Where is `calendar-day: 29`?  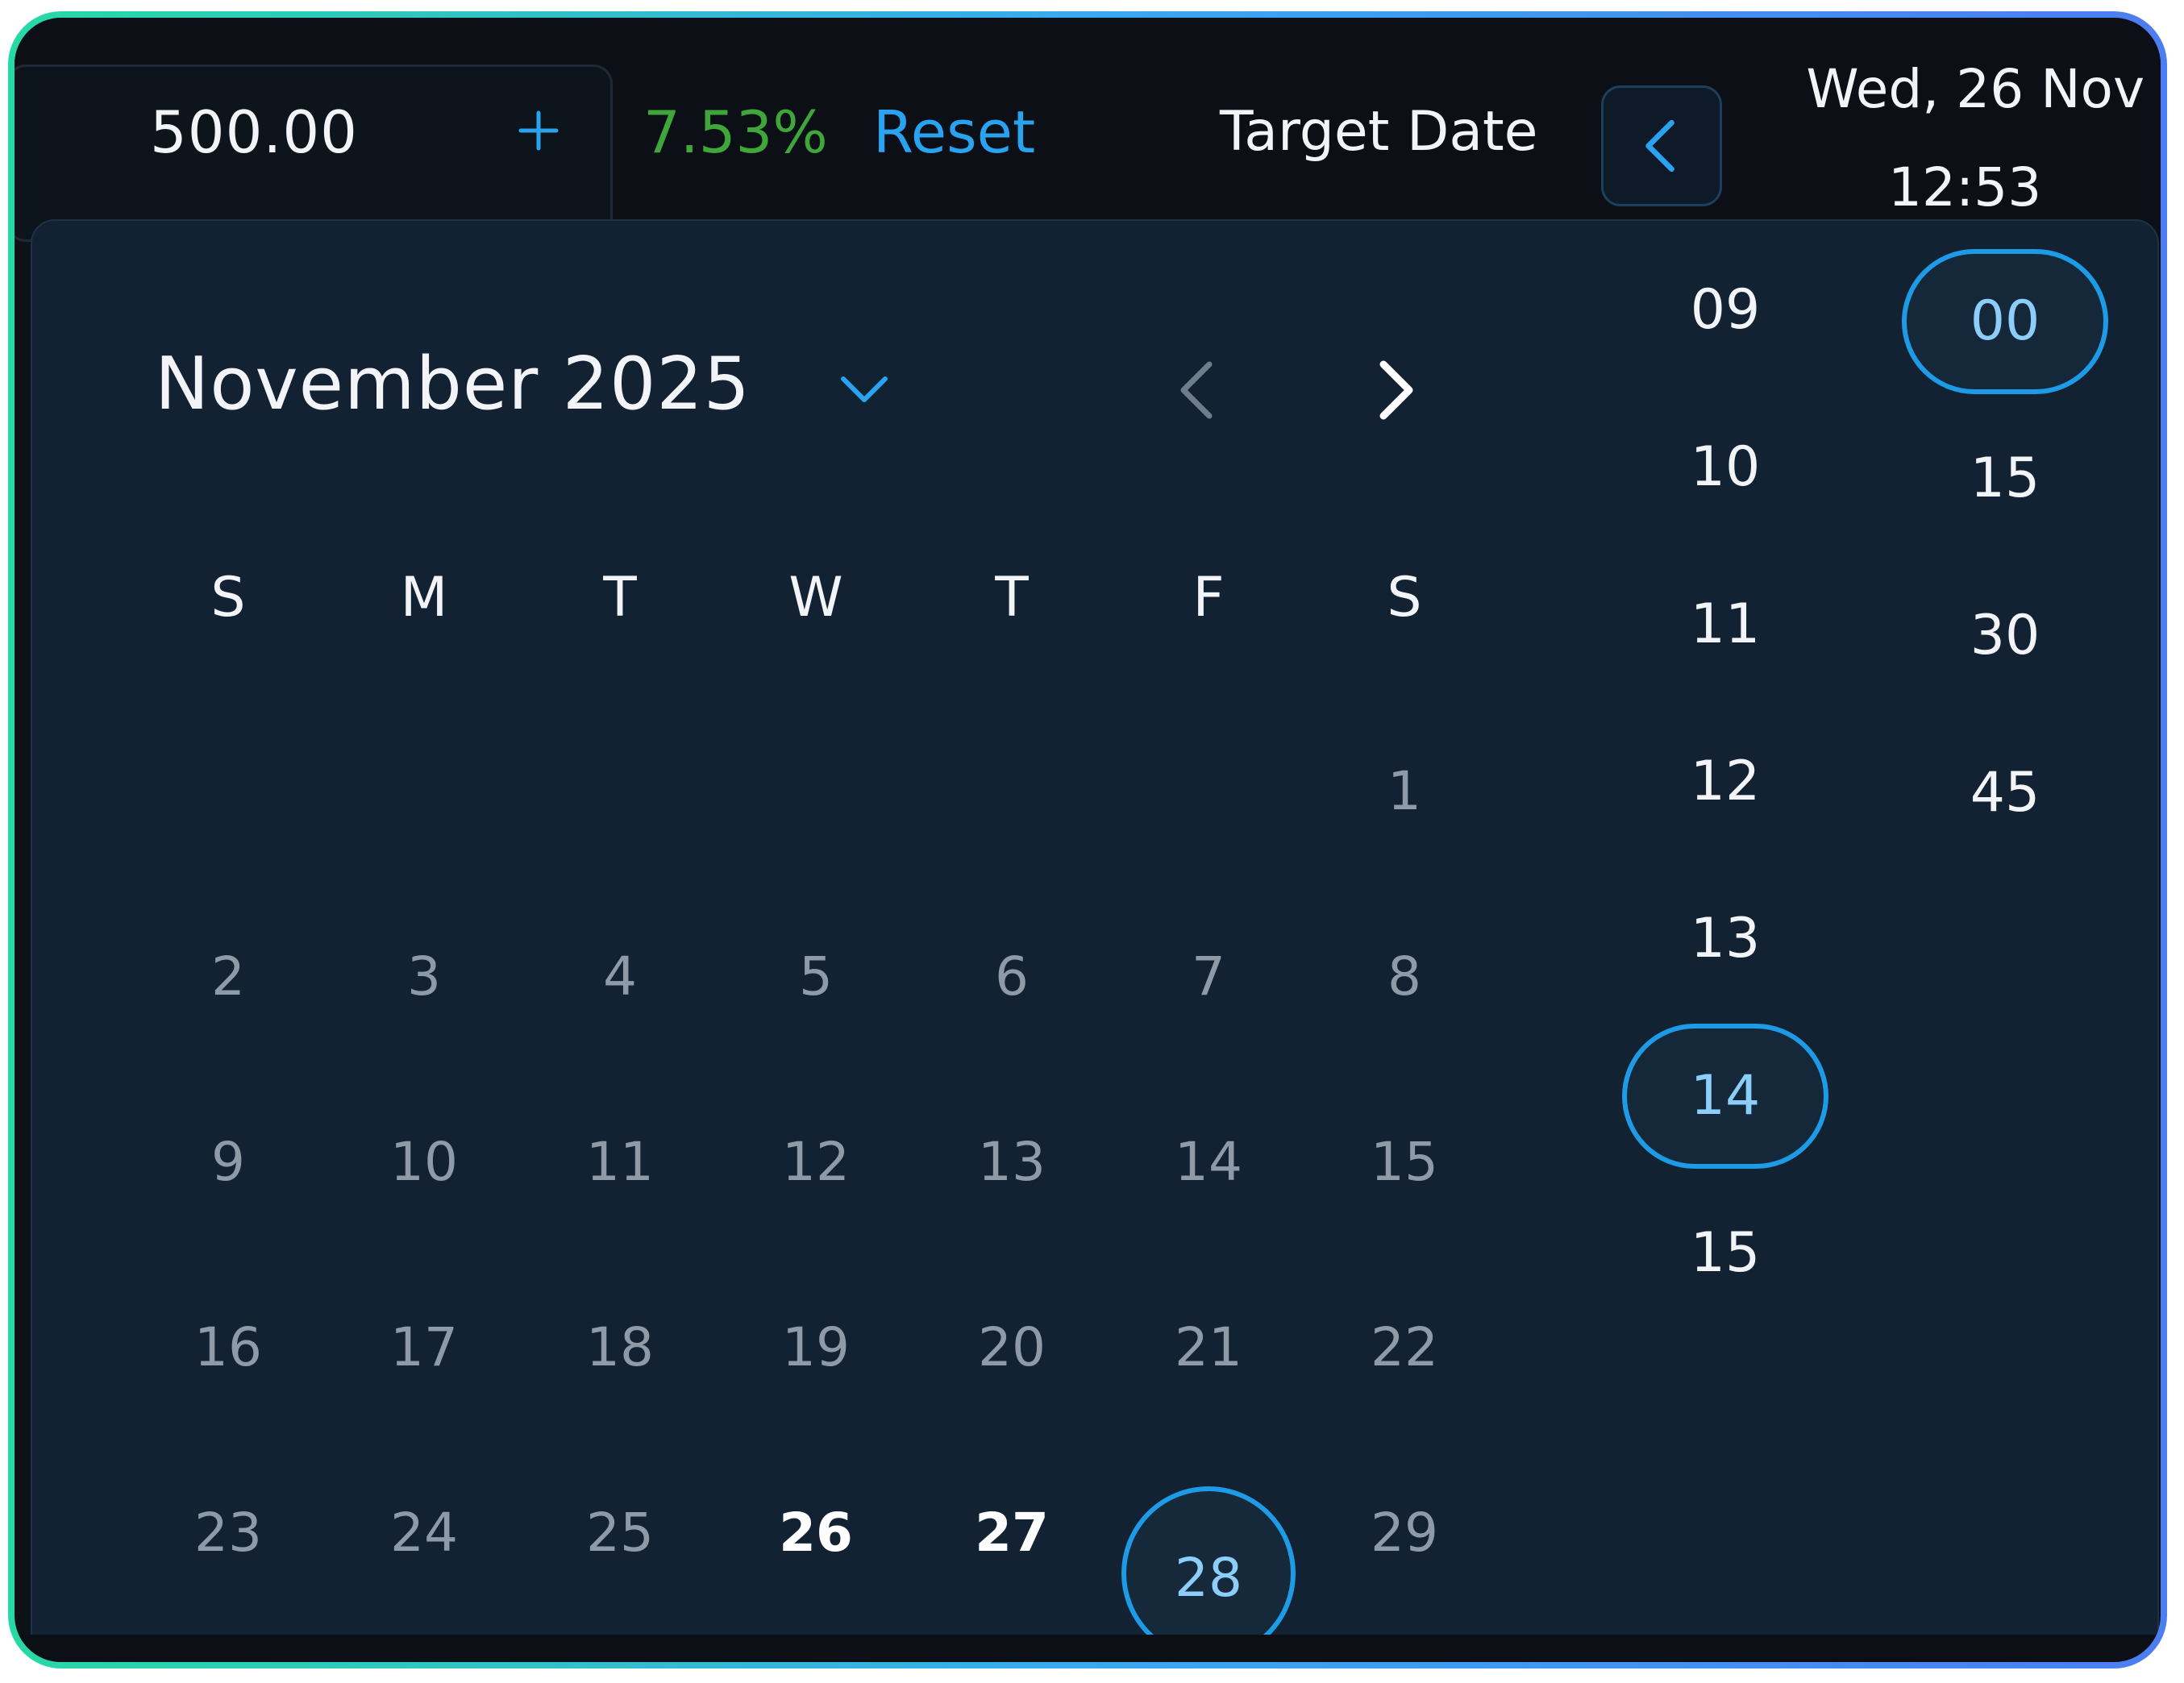
calendar-day: 29 is located at coordinates (1404, 1533).